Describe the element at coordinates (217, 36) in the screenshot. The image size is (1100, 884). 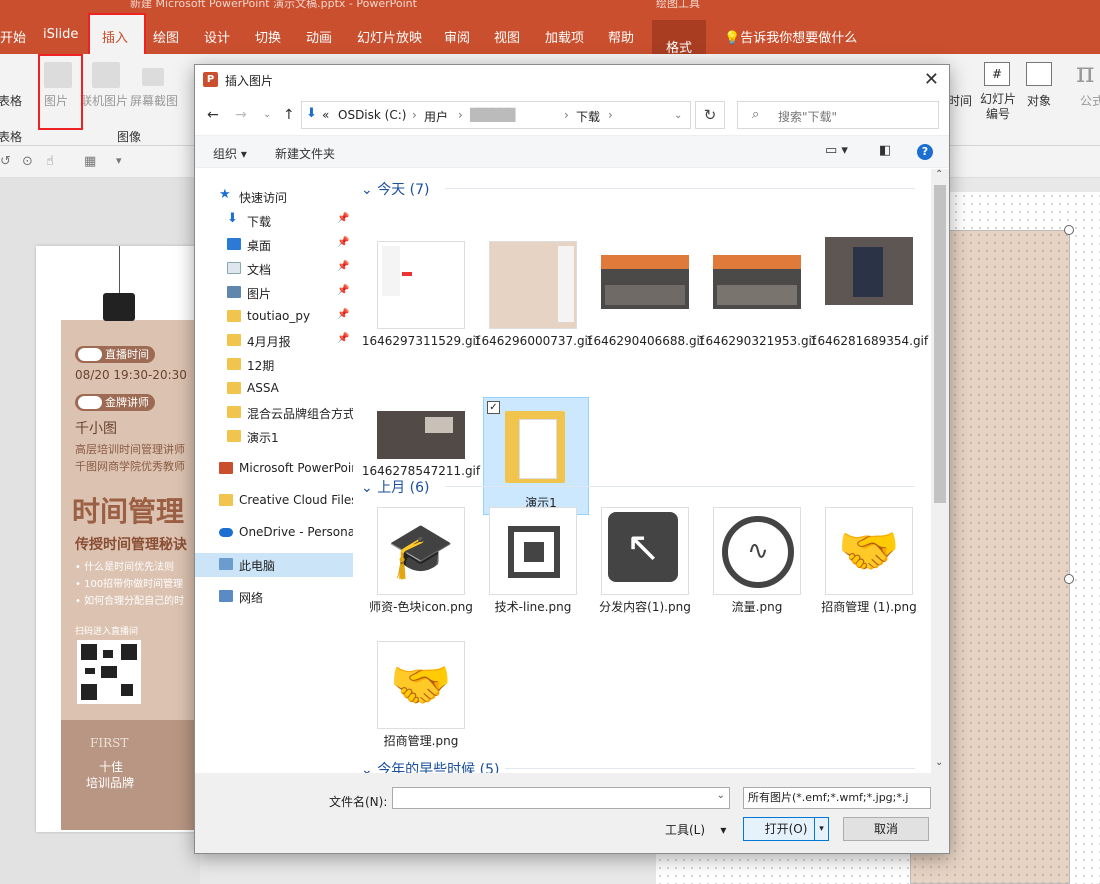
I see `tab-design: 设计` at that location.